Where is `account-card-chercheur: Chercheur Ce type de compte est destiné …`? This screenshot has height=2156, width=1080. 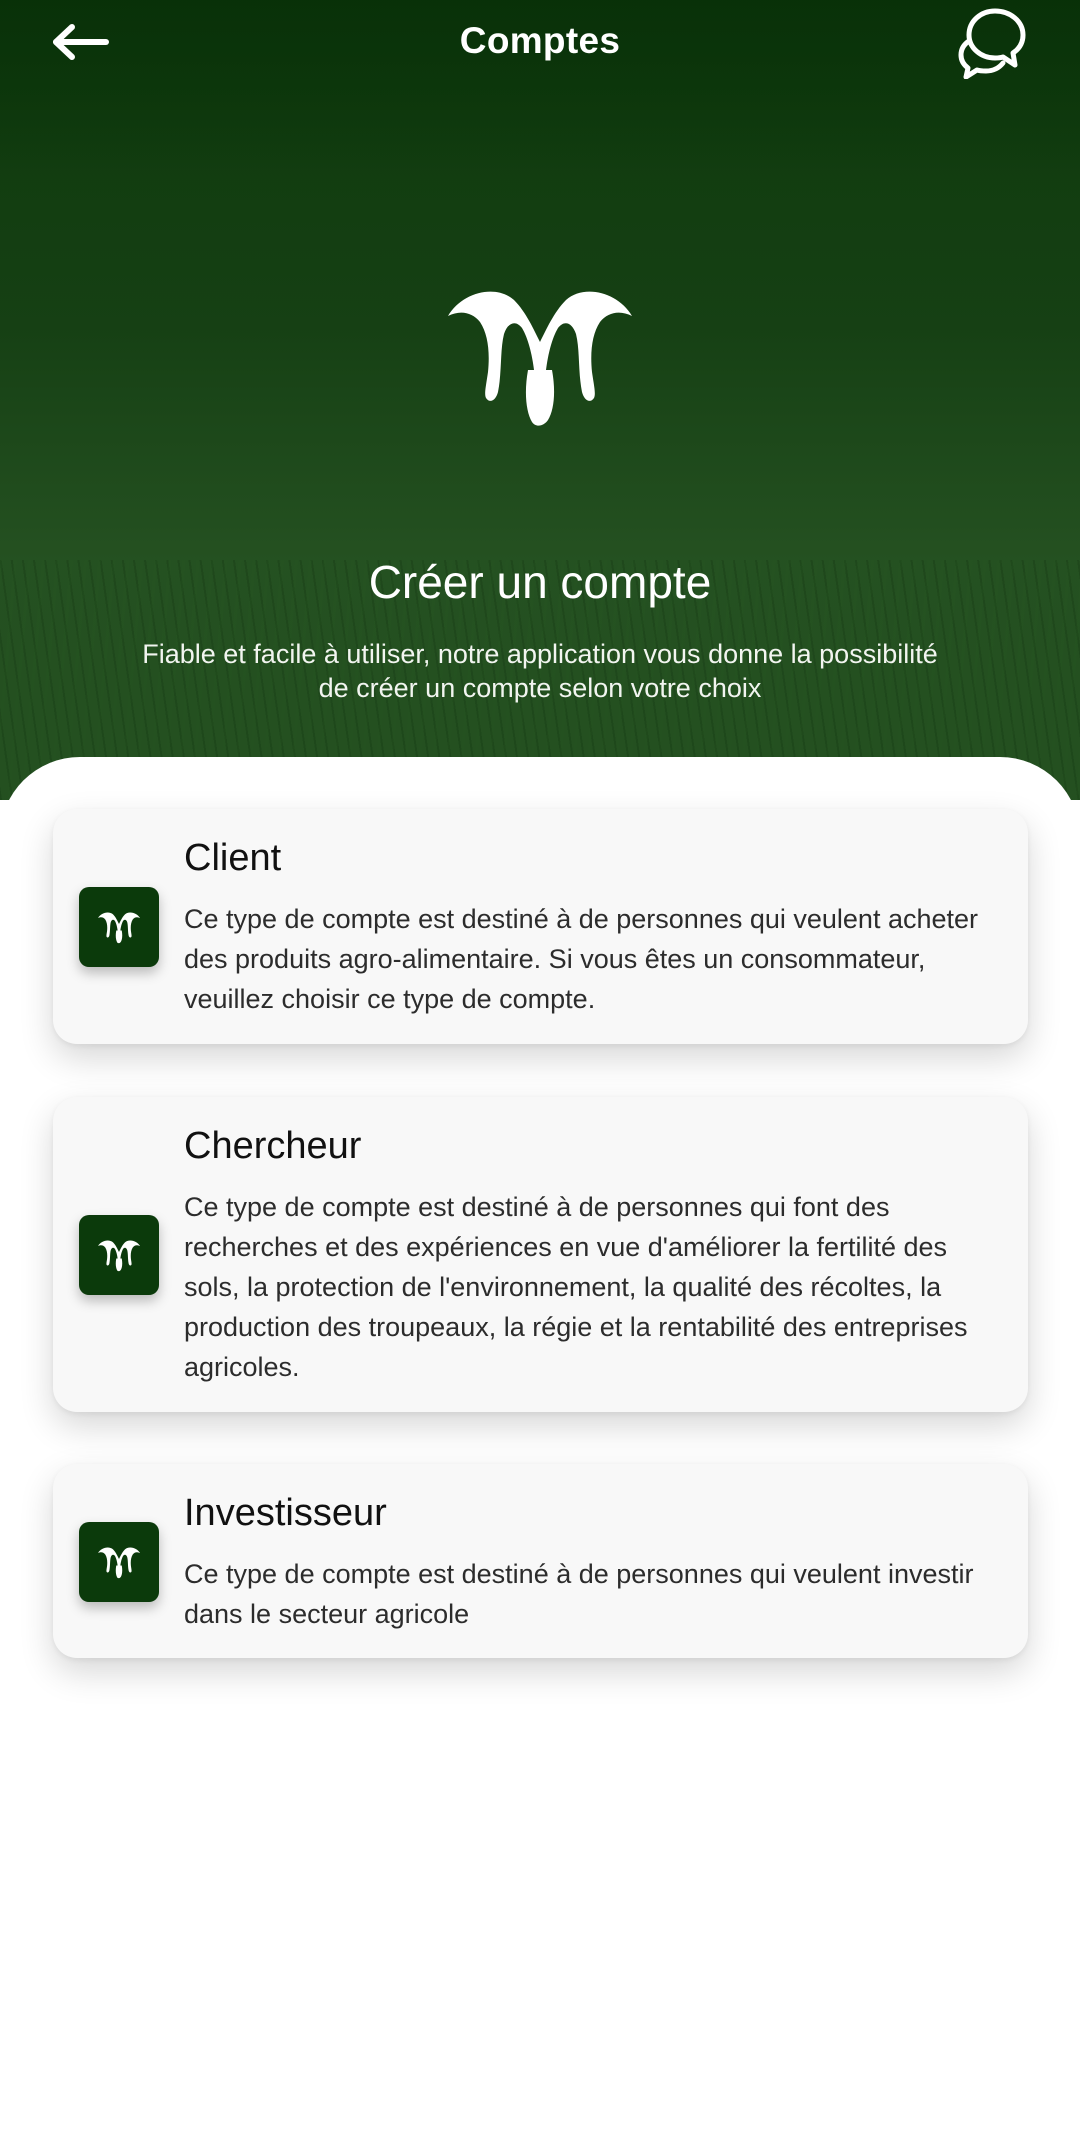
account-card-chercheur: Chercheur Ce type de compte est destiné … is located at coordinates (540, 1254).